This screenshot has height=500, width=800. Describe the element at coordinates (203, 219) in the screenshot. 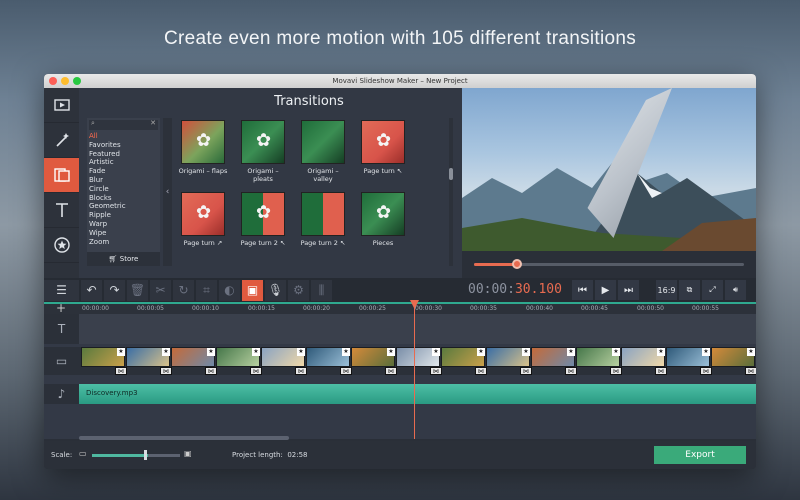

I see `transition-item: Page turn ↗` at that location.